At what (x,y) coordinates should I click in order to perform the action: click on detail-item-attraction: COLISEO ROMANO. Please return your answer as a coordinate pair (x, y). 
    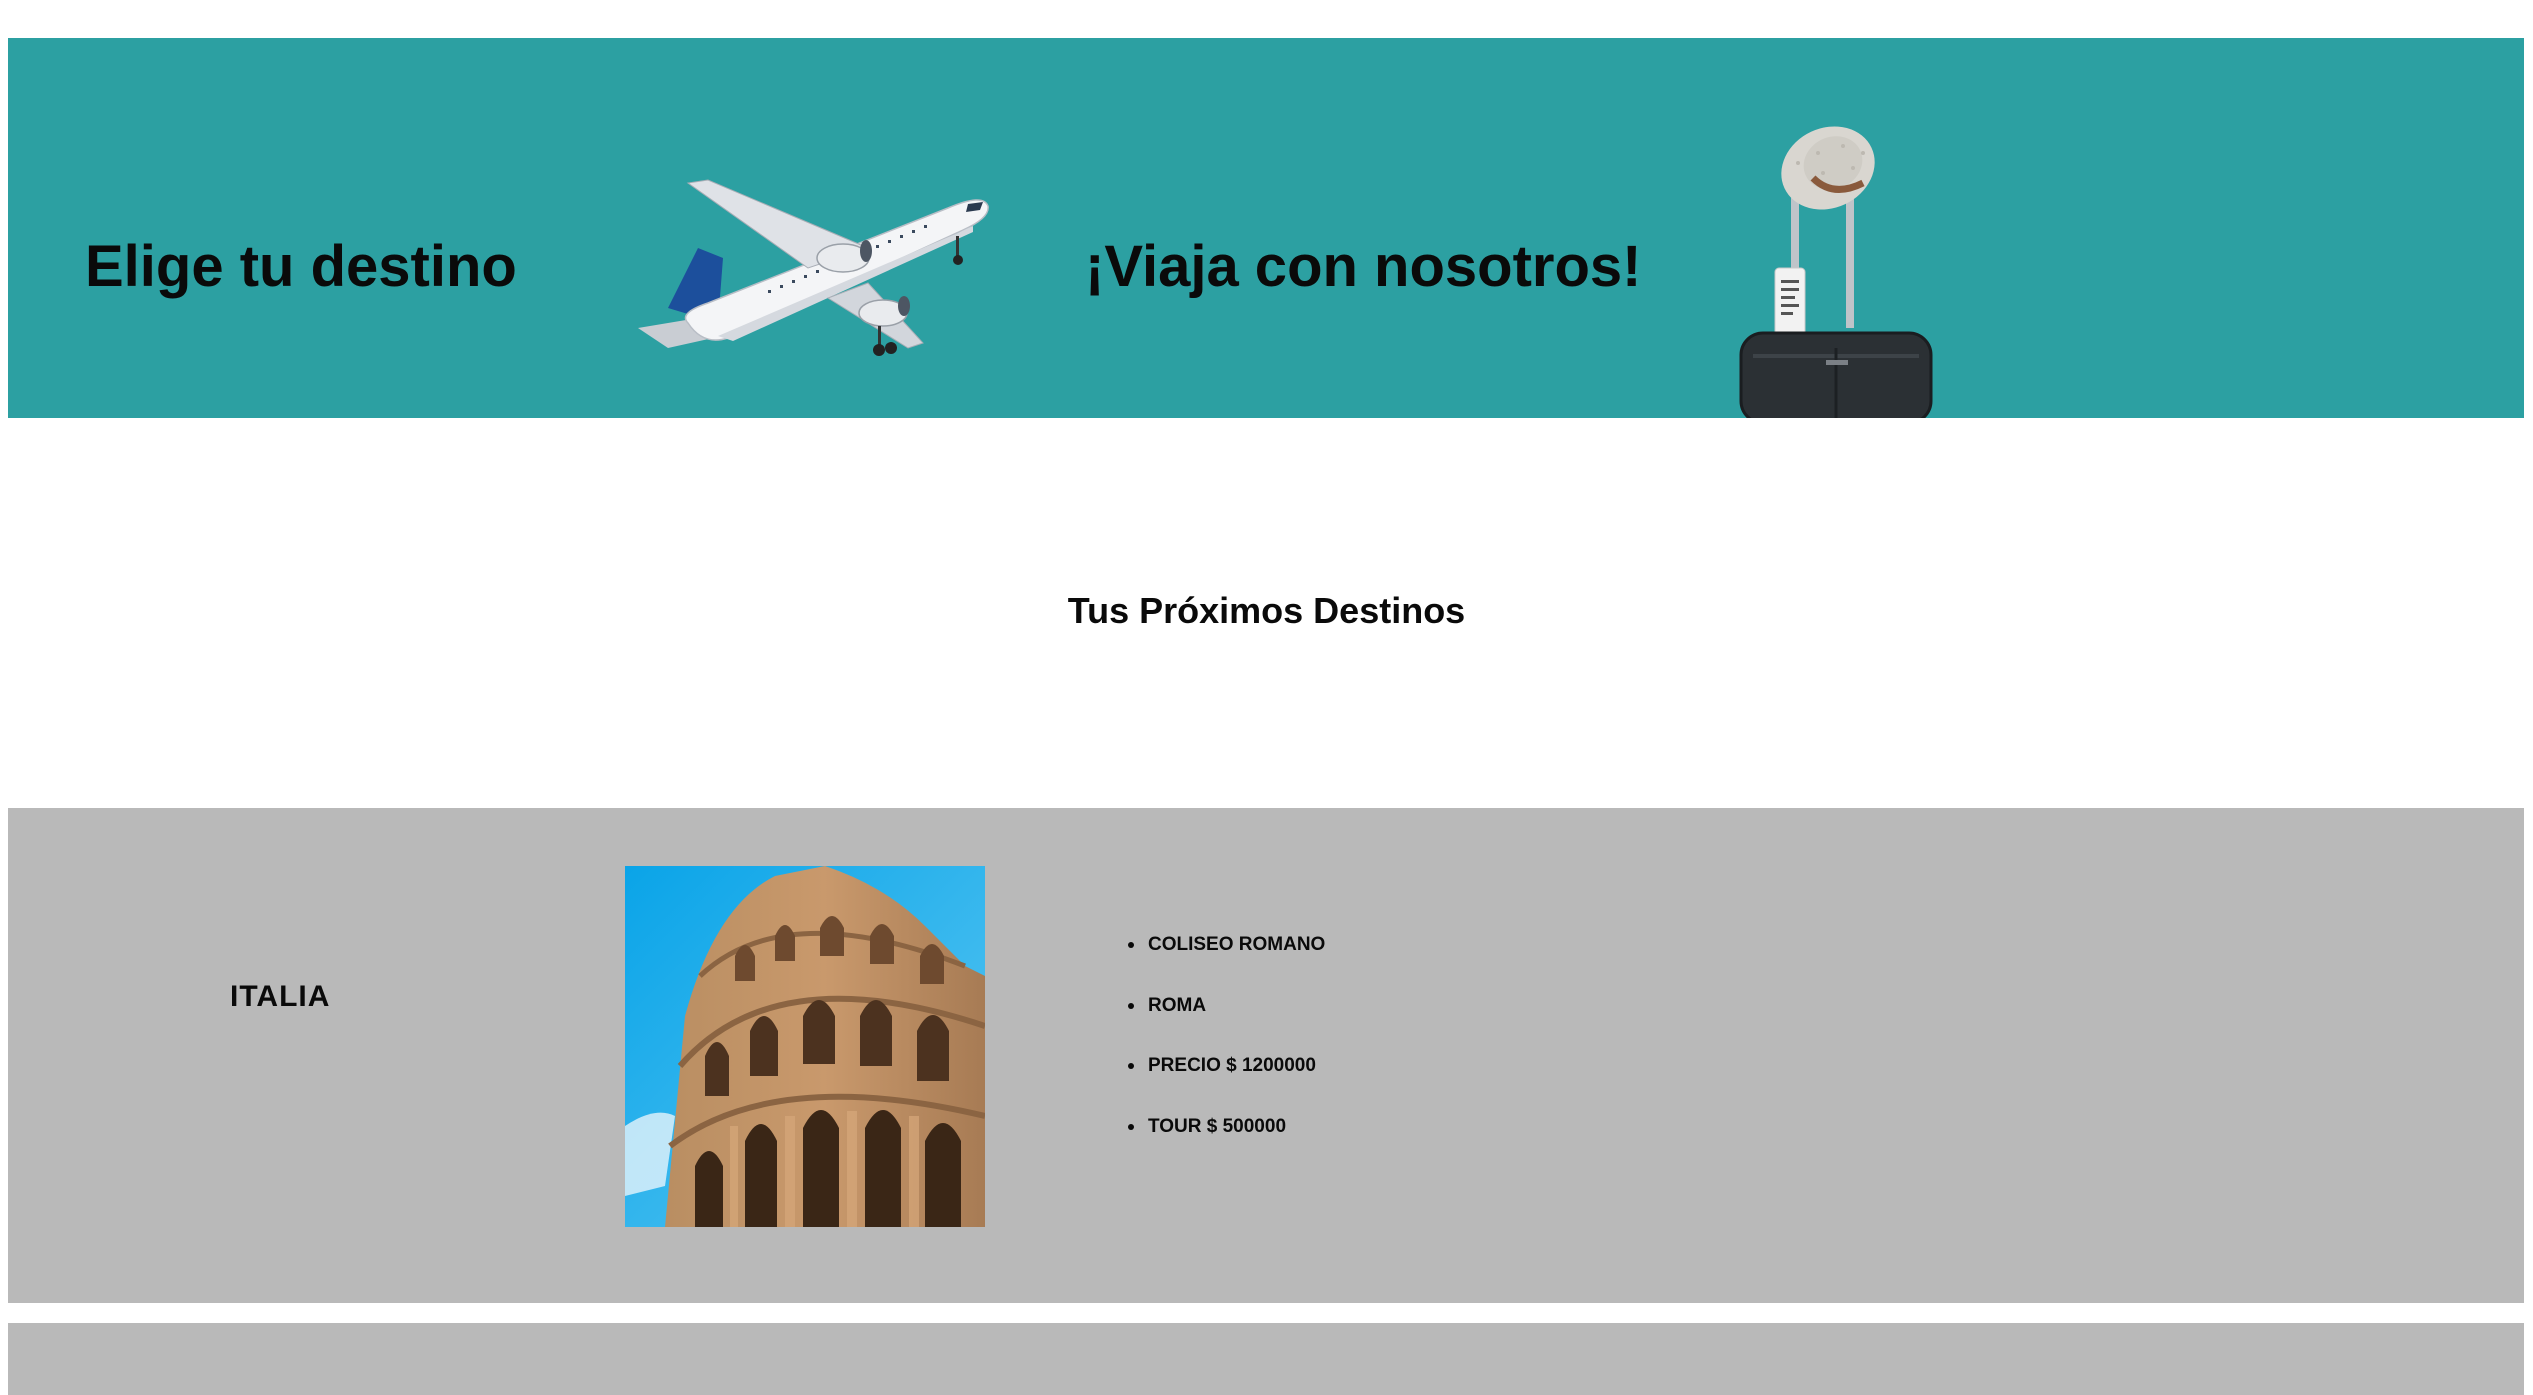
    Looking at the image, I should click on (1226, 960).